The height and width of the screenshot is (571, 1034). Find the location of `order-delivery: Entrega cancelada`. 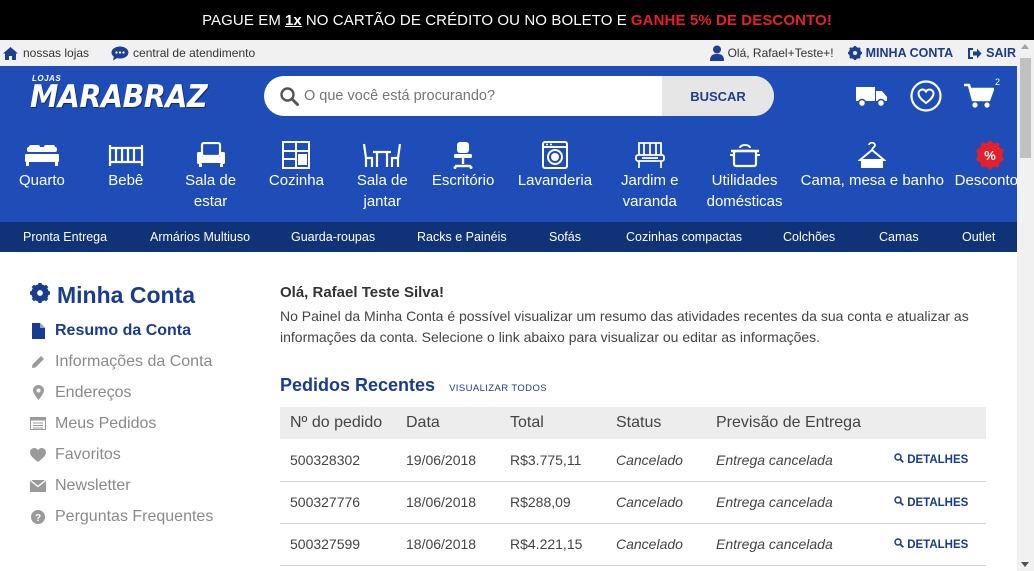

order-delivery: Entrega cancelada is located at coordinates (805, 544).